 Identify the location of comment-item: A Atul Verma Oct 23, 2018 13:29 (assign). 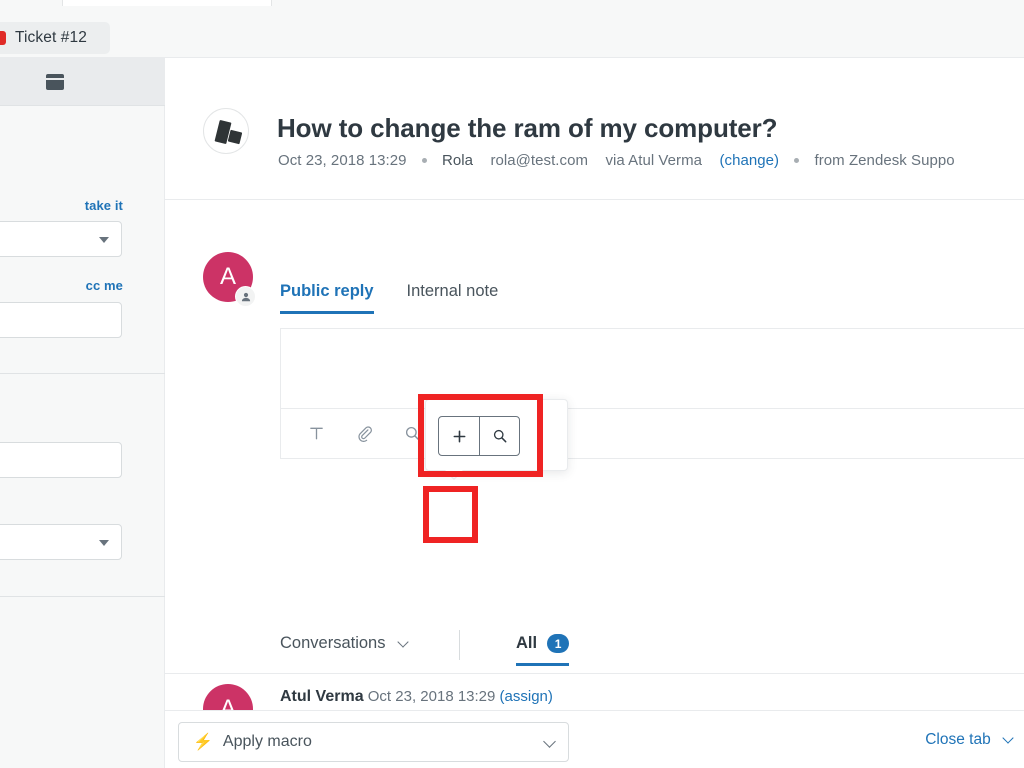
(594, 692).